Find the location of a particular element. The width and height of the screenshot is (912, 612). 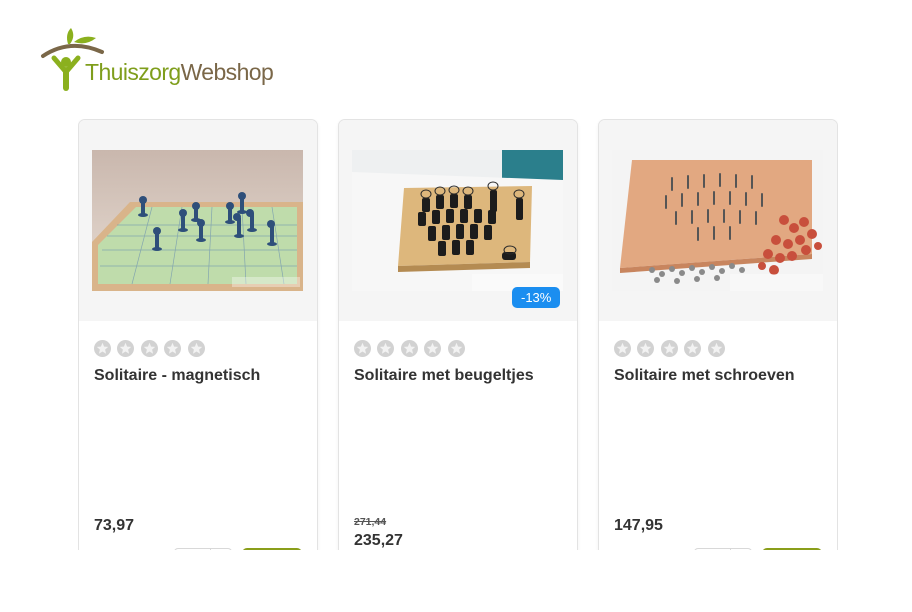

product-title: Solitaire met beugeltjes is located at coordinates (459, 376).